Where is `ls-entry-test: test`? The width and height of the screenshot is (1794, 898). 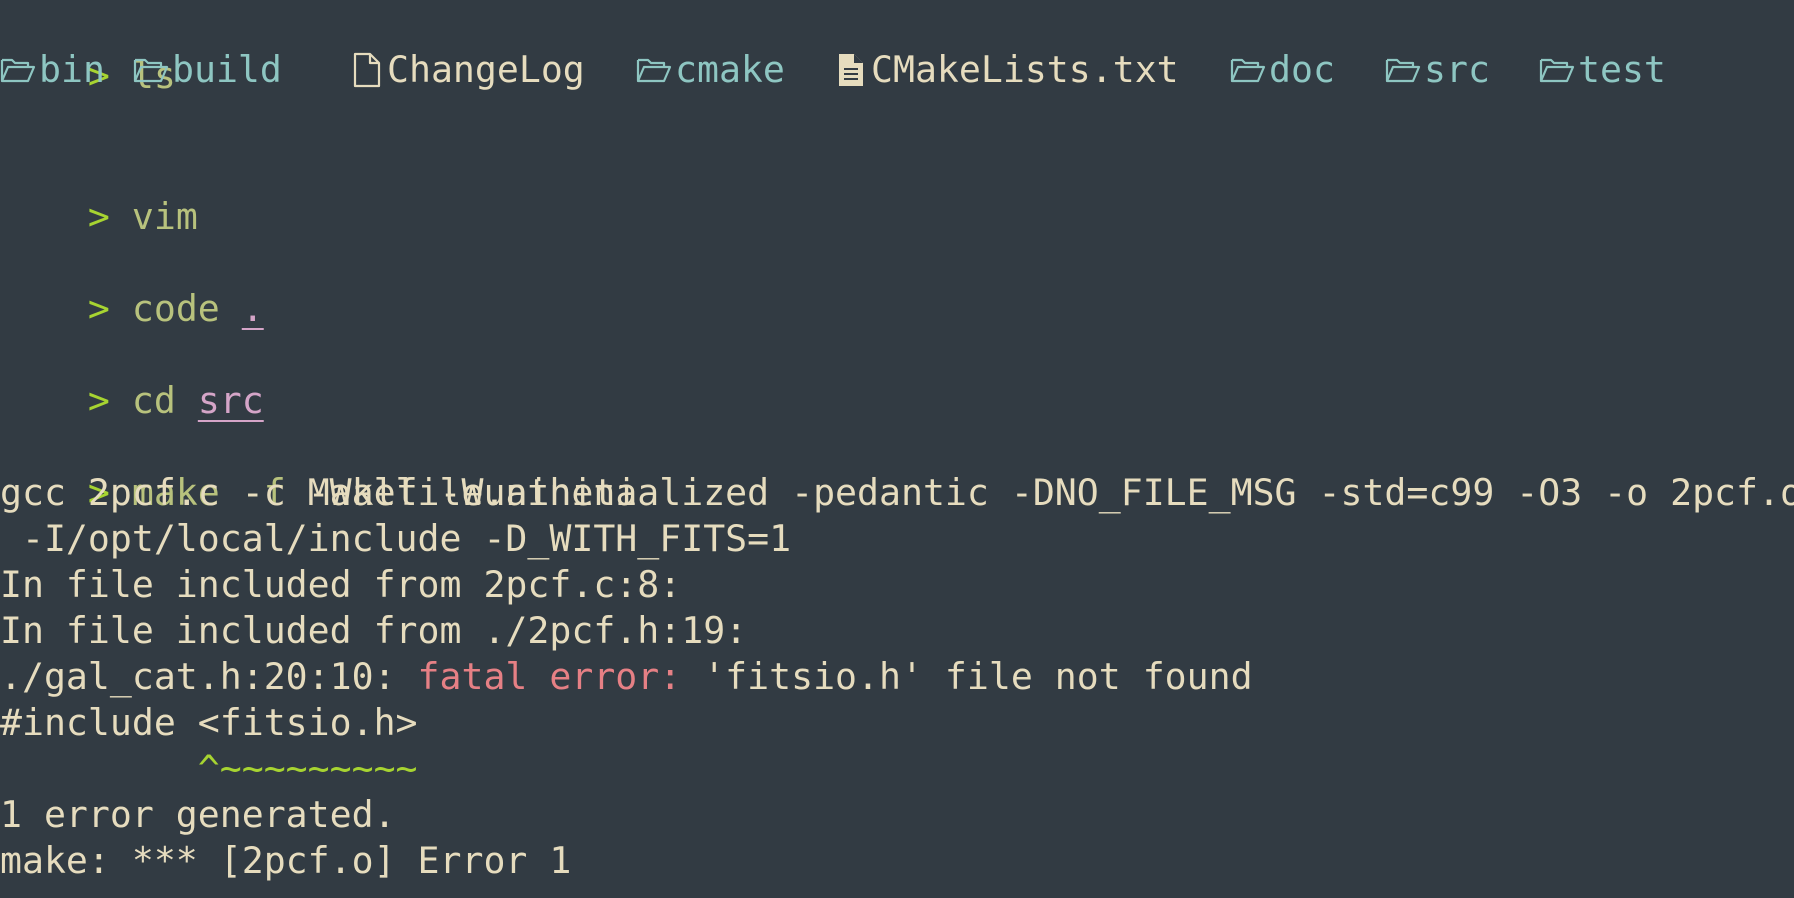
ls-entry-test: test is located at coordinates (1602, 70).